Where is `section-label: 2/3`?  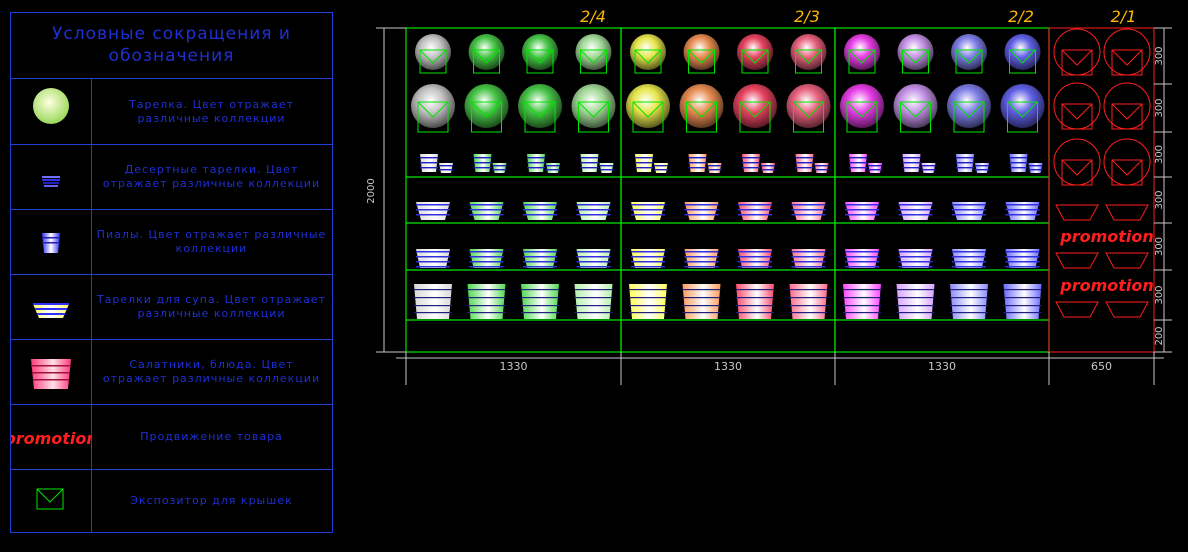 section-label: 2/3 is located at coordinates (807, 16).